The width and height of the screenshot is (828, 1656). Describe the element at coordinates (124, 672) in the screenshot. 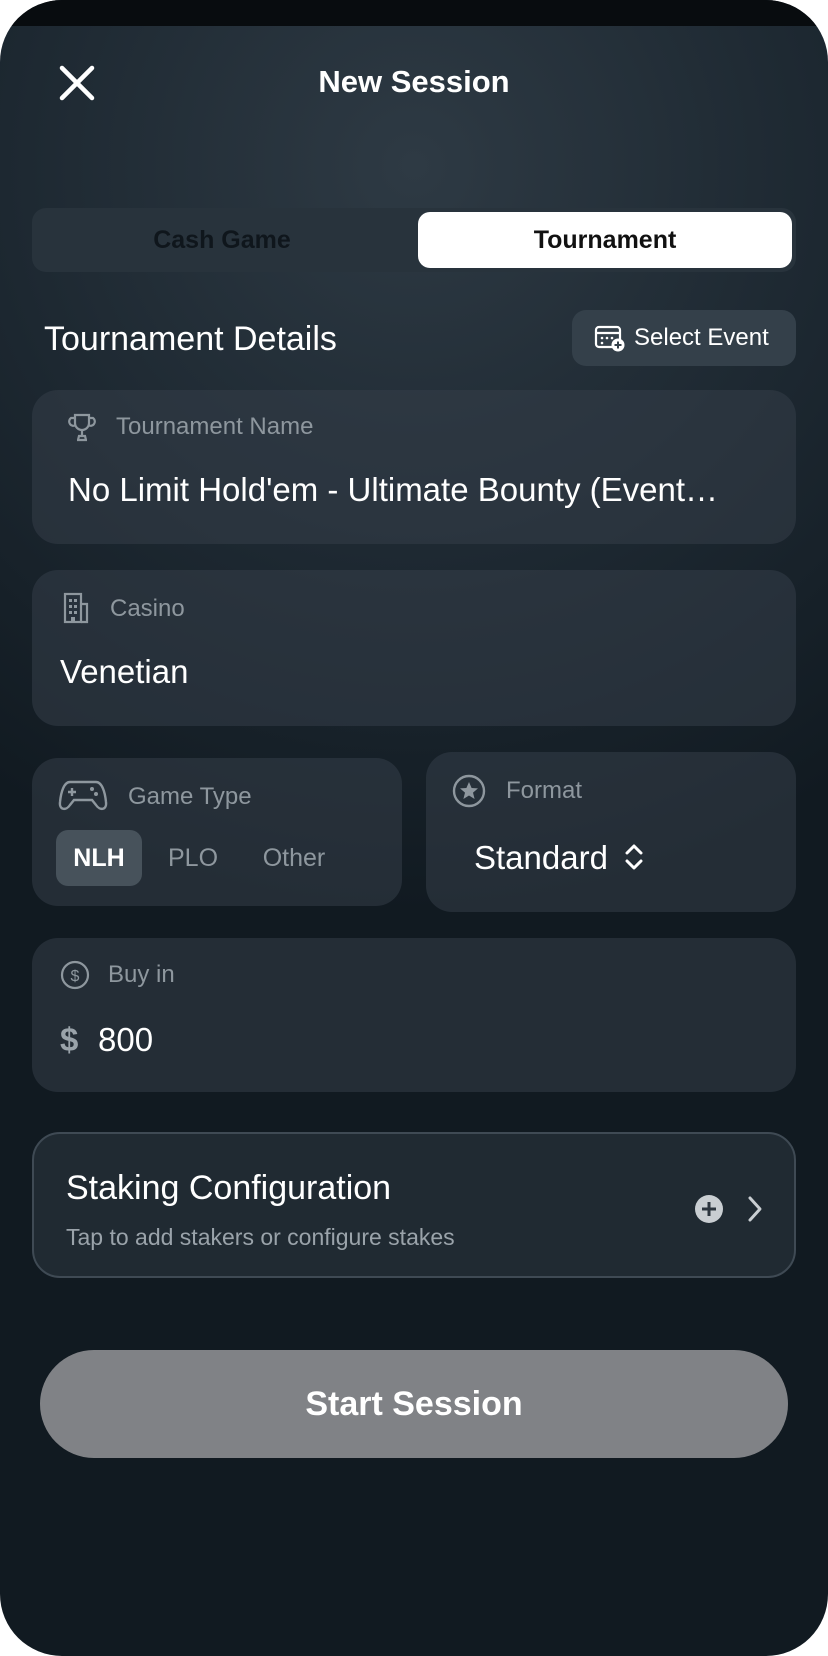

I see `casino-value: Venetian` at that location.